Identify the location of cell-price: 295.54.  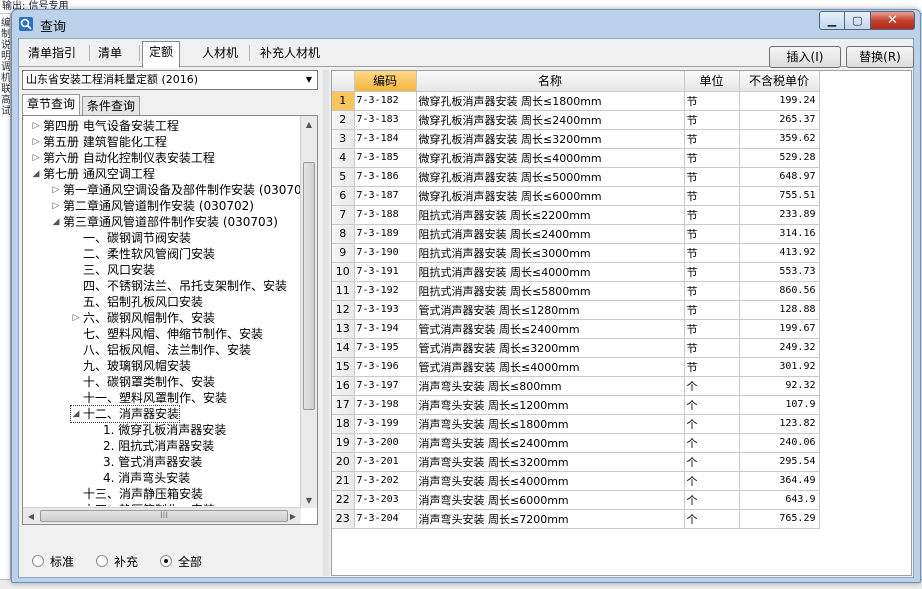
(779, 462).